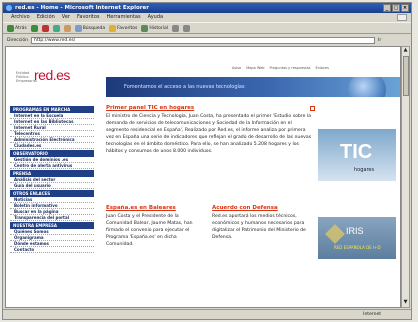  I want to click on favorites-button: Favoritos, so click(123, 28).